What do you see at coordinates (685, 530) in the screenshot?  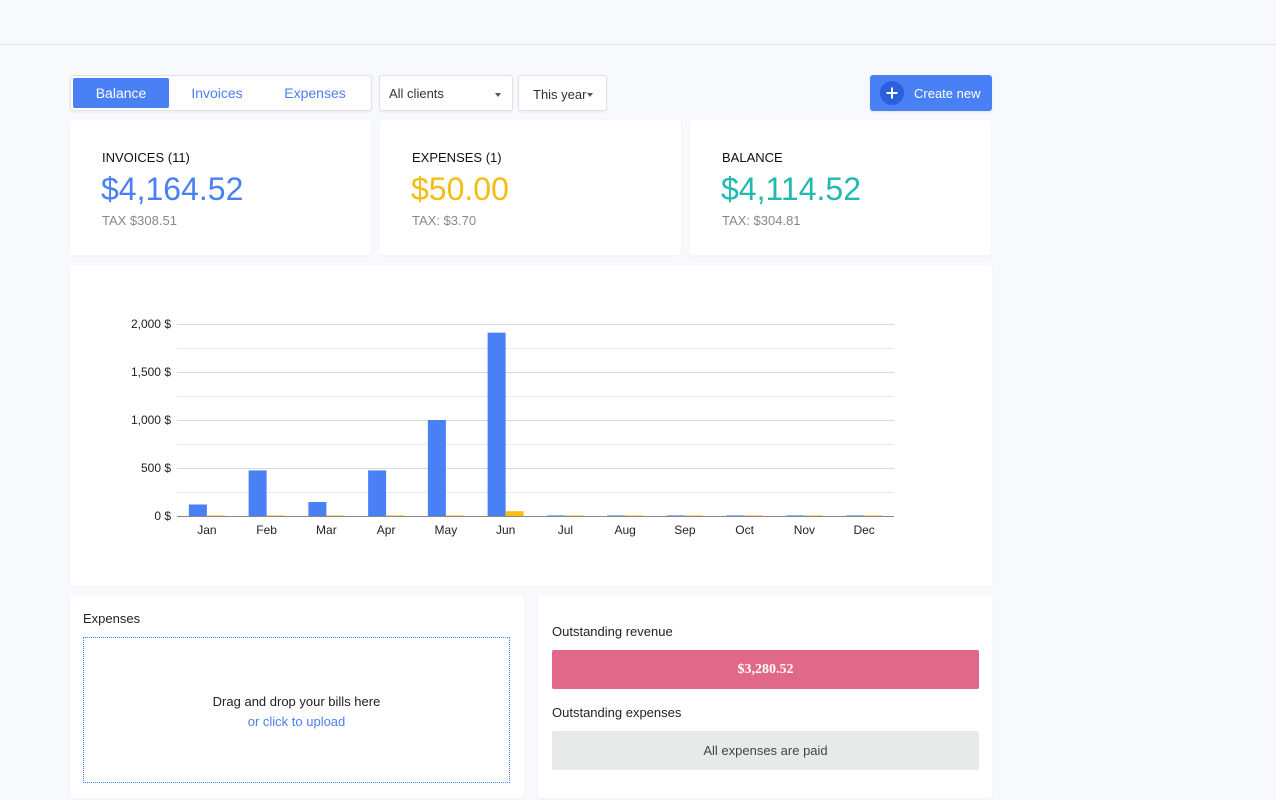 I see `x-tick-label: Sep` at bounding box center [685, 530].